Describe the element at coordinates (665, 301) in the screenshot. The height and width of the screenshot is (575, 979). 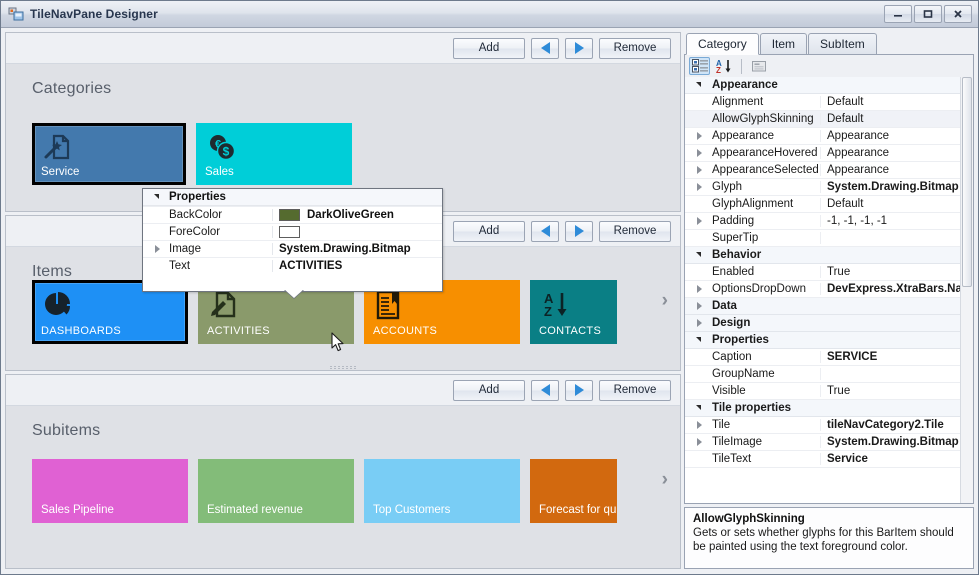
I see `items-scroll-right-chevron: ›` at that location.